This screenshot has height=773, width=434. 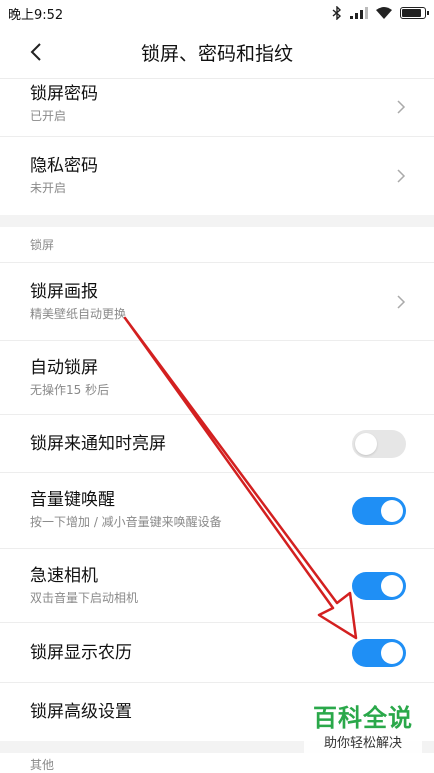 What do you see at coordinates (379, 585) in the screenshot?
I see `quick-camera-toggle` at bounding box center [379, 585].